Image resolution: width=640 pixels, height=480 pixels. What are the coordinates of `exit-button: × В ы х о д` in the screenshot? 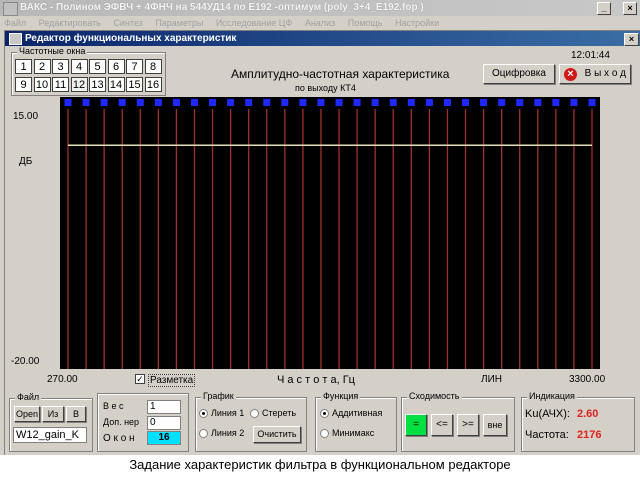 It's located at (595, 74).